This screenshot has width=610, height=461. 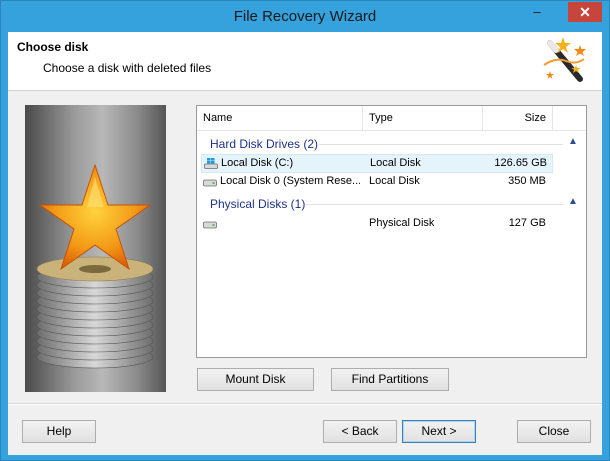 I want to click on close-button: Close, so click(x=554, y=431).